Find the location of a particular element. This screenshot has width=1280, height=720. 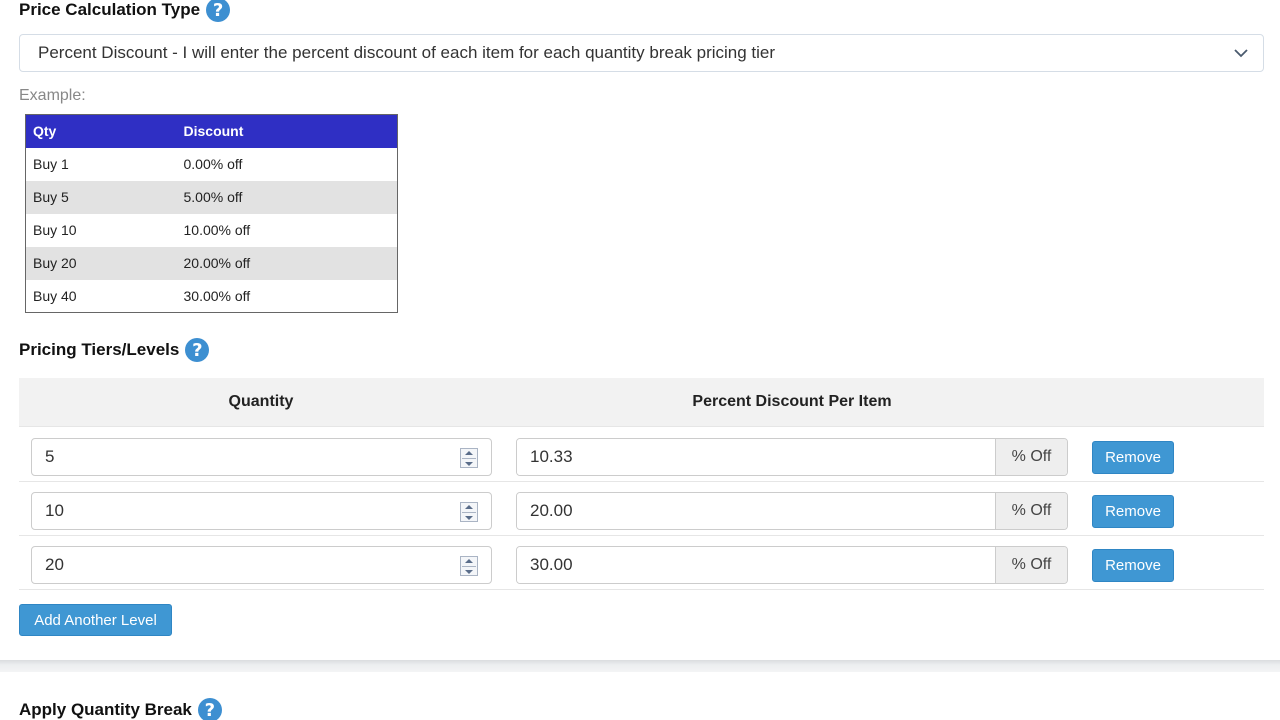

quantity-value: 5 is located at coordinates (50, 456).